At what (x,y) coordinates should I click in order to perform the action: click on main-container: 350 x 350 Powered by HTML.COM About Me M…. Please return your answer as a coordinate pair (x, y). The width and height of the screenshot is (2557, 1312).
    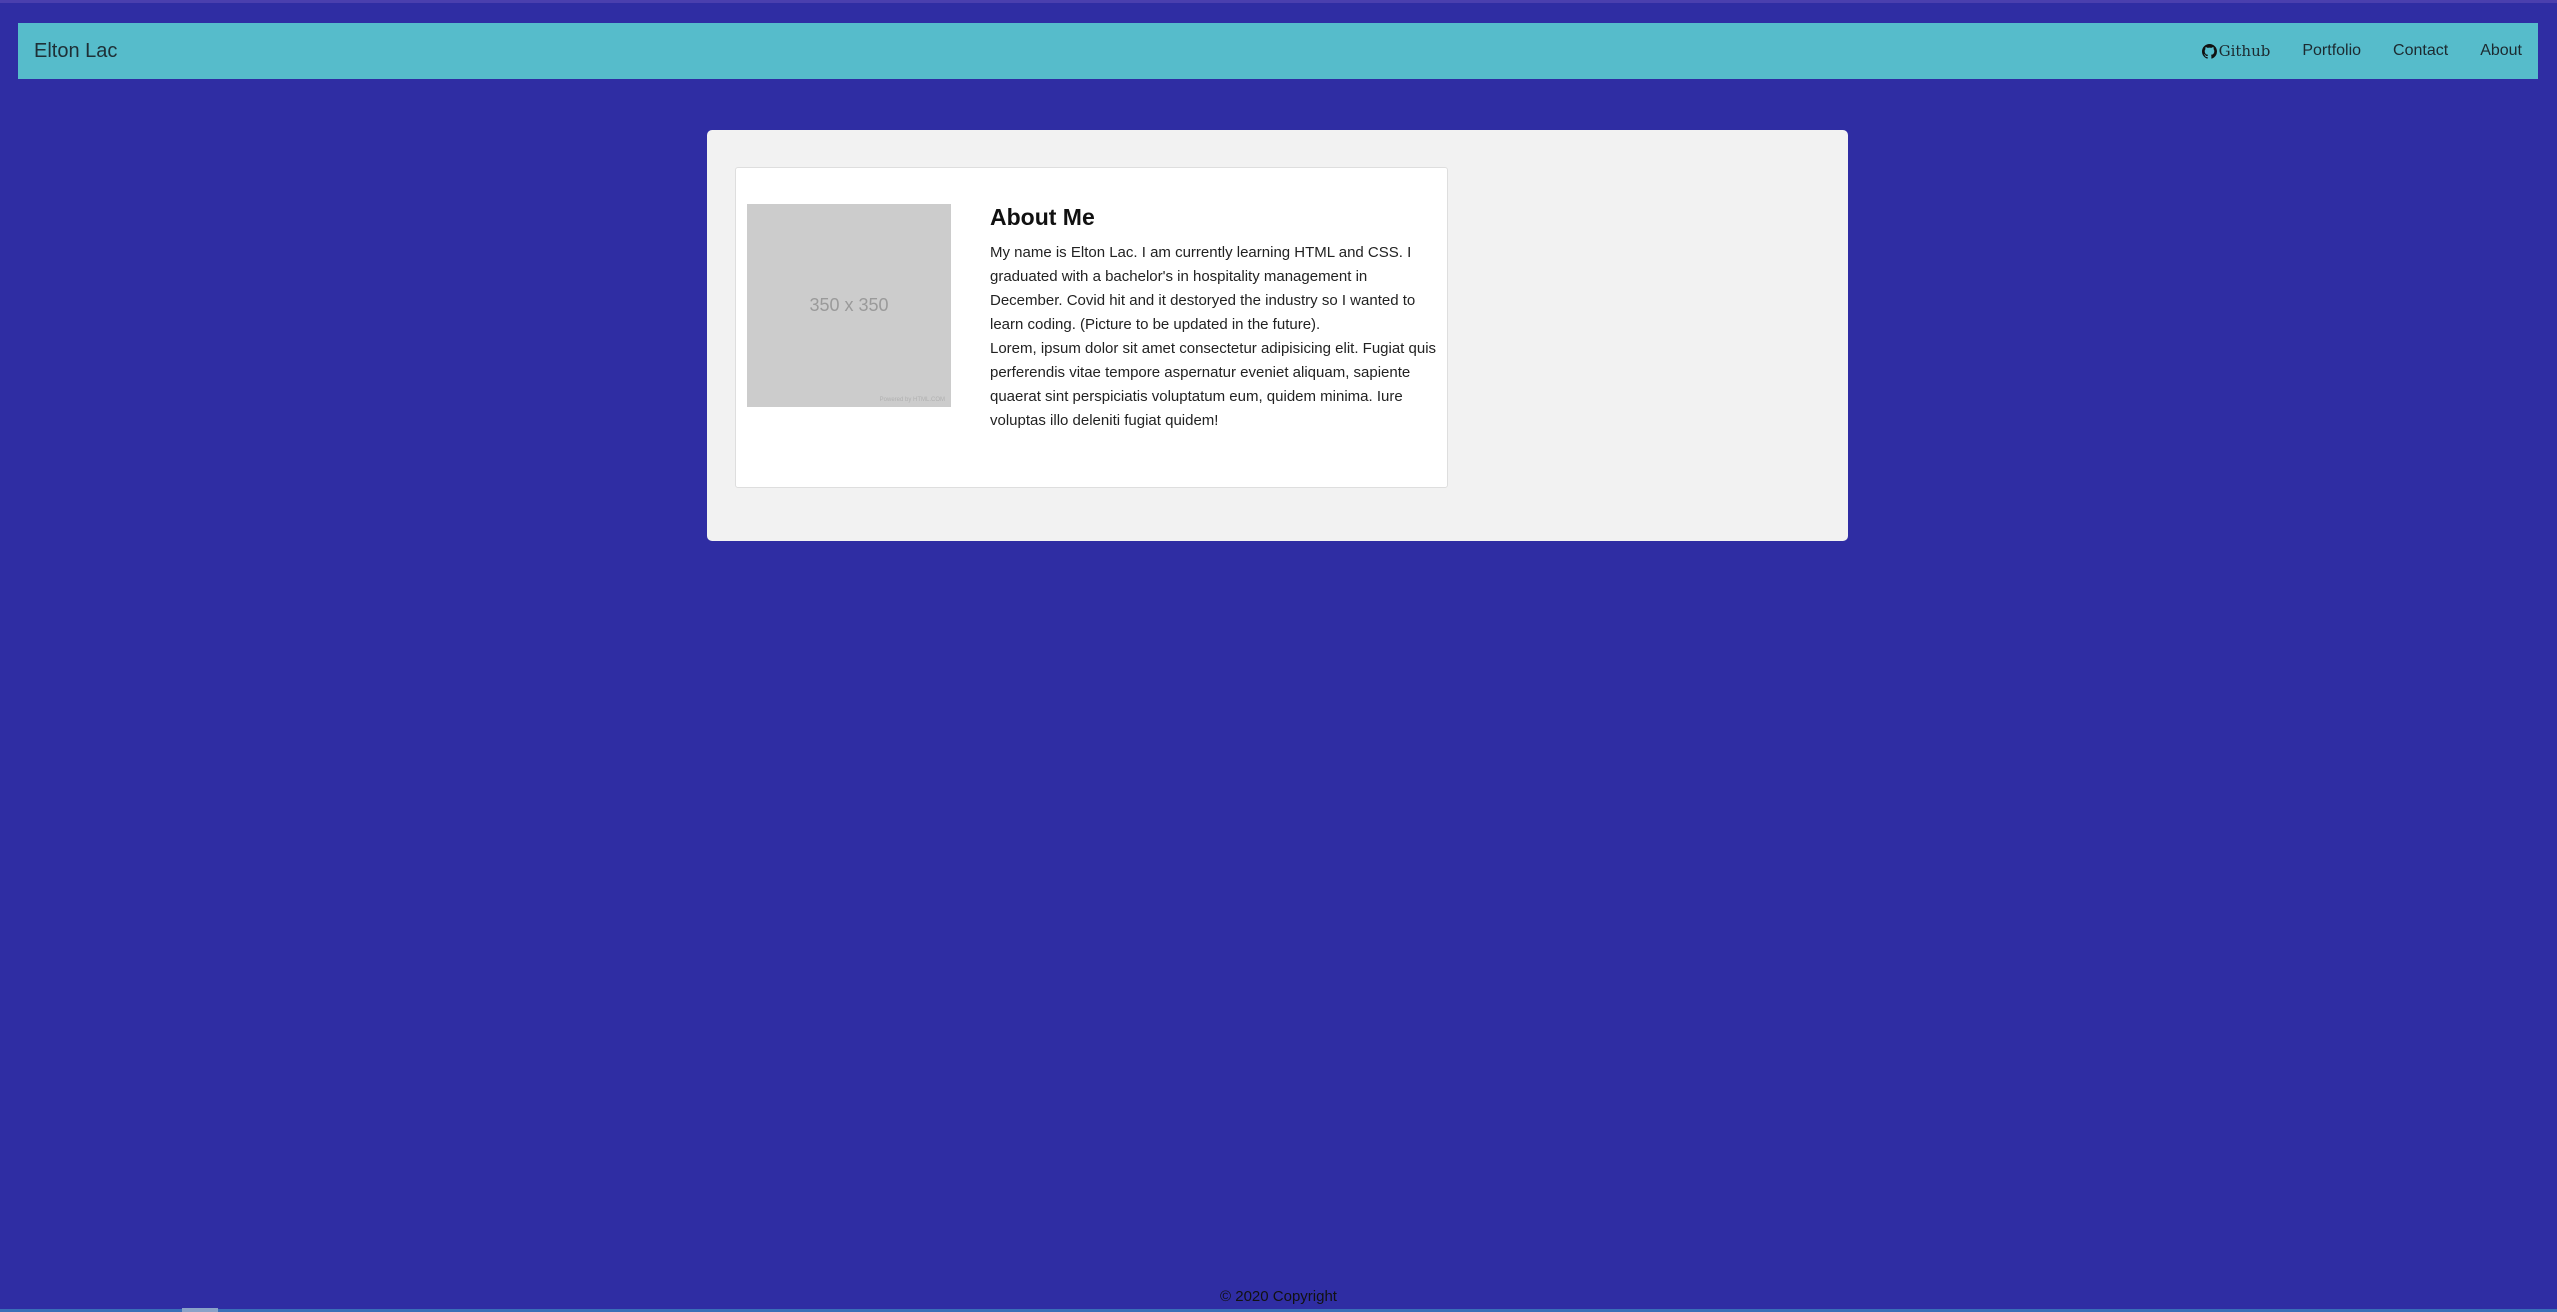
    Looking at the image, I should click on (1277, 335).